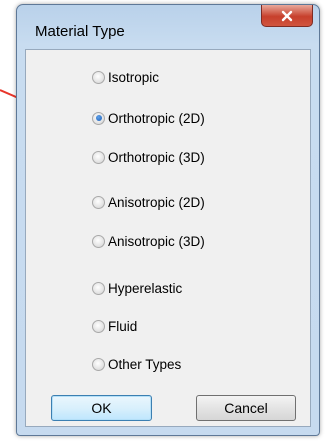 The width and height of the screenshot is (326, 443). I want to click on radio-anisotropic-3d: Anisotropic (3D), so click(148, 241).